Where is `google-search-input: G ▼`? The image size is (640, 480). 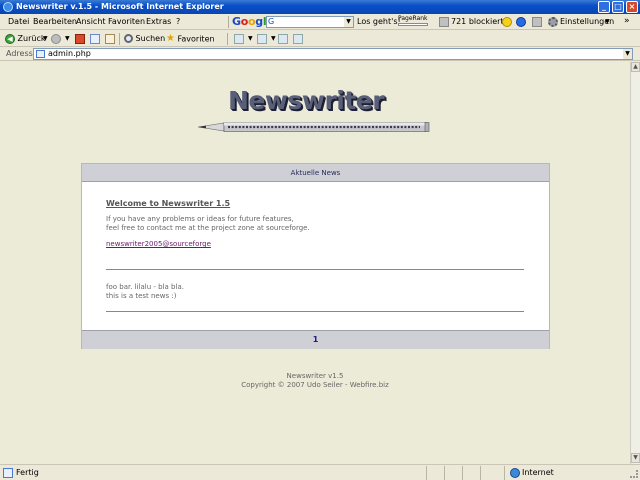
google-search-input: G ▼ is located at coordinates (310, 22).